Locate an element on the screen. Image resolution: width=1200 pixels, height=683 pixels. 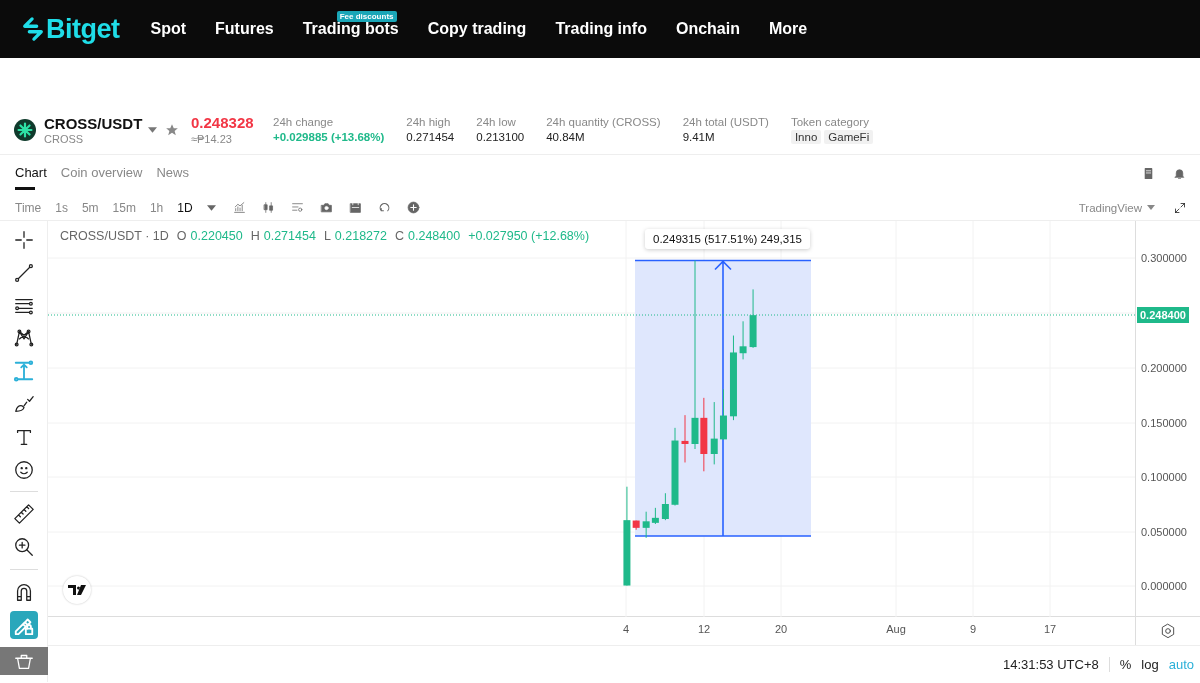
candlestick-icon is located at coordinates (268, 207).